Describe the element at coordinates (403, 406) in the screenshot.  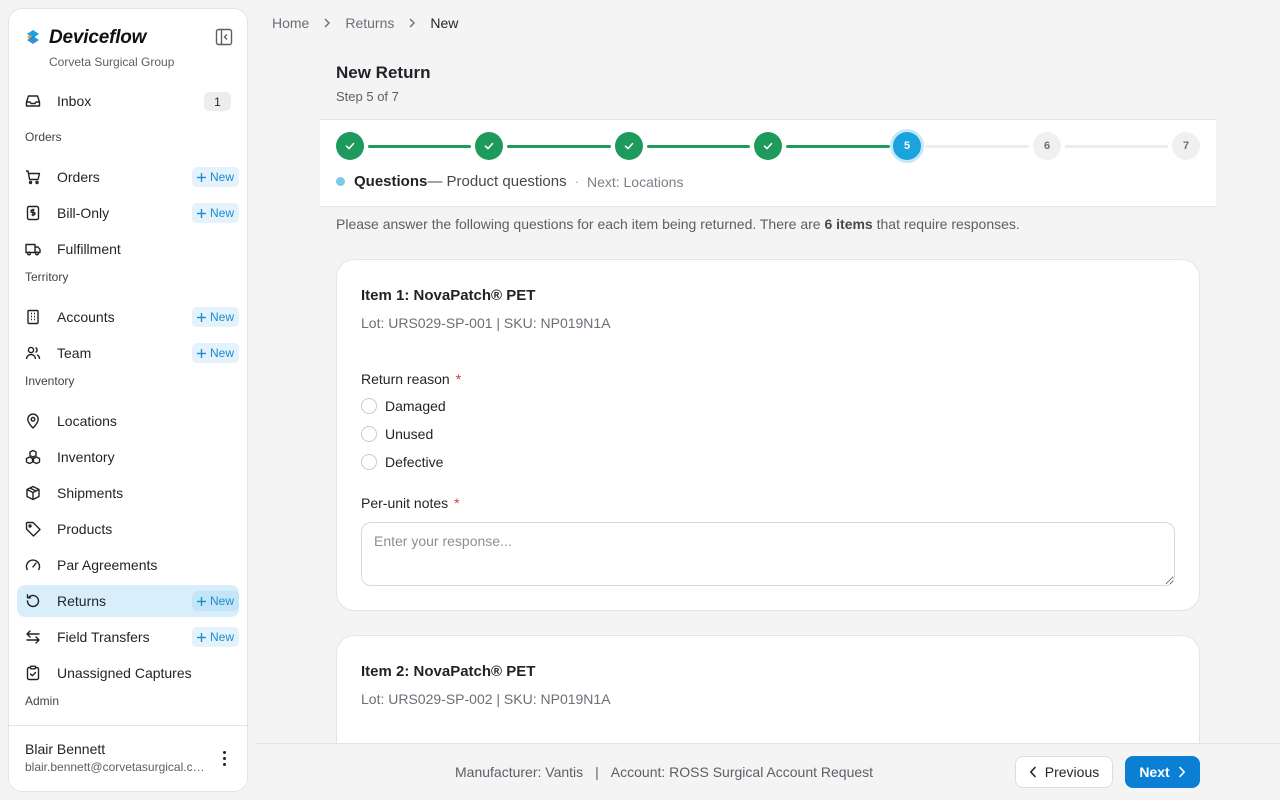
I see `reason-option-damaged: Damaged` at that location.